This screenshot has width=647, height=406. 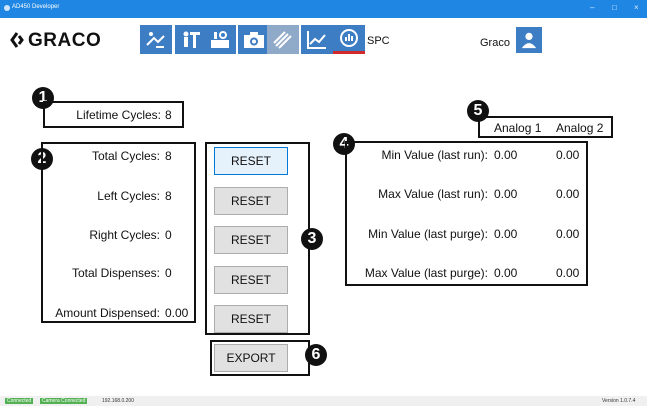 I want to click on right-cycles-value: 0, so click(x=168, y=235).